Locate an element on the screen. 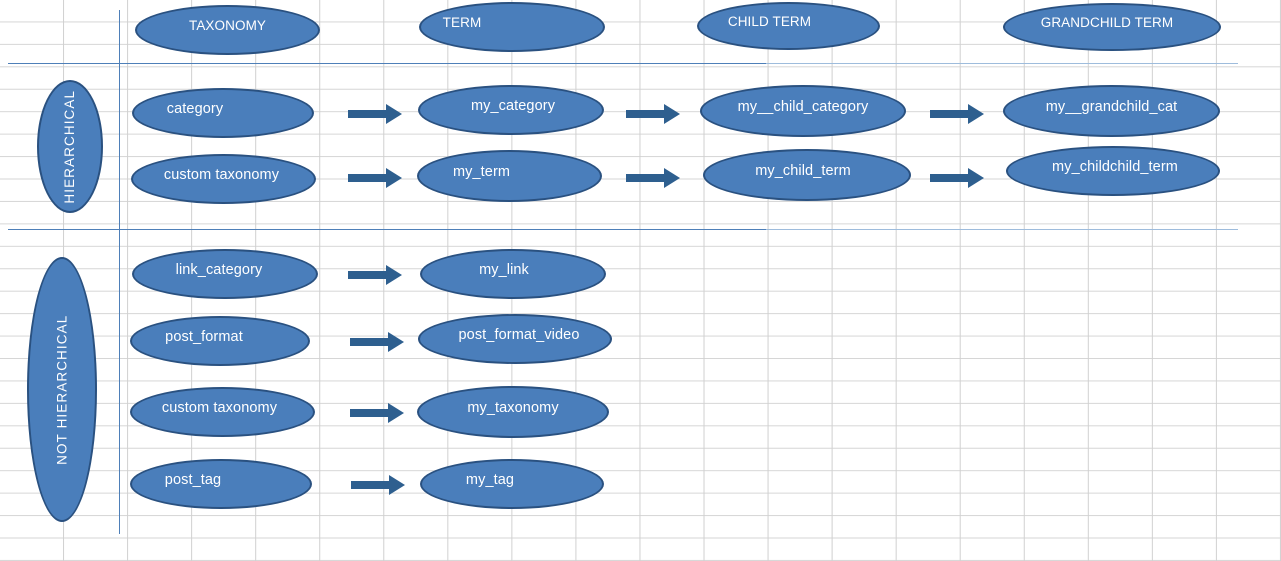 This screenshot has height=561, width=1281. node-child-term-my-child-category: my__child_category is located at coordinates (803, 111).